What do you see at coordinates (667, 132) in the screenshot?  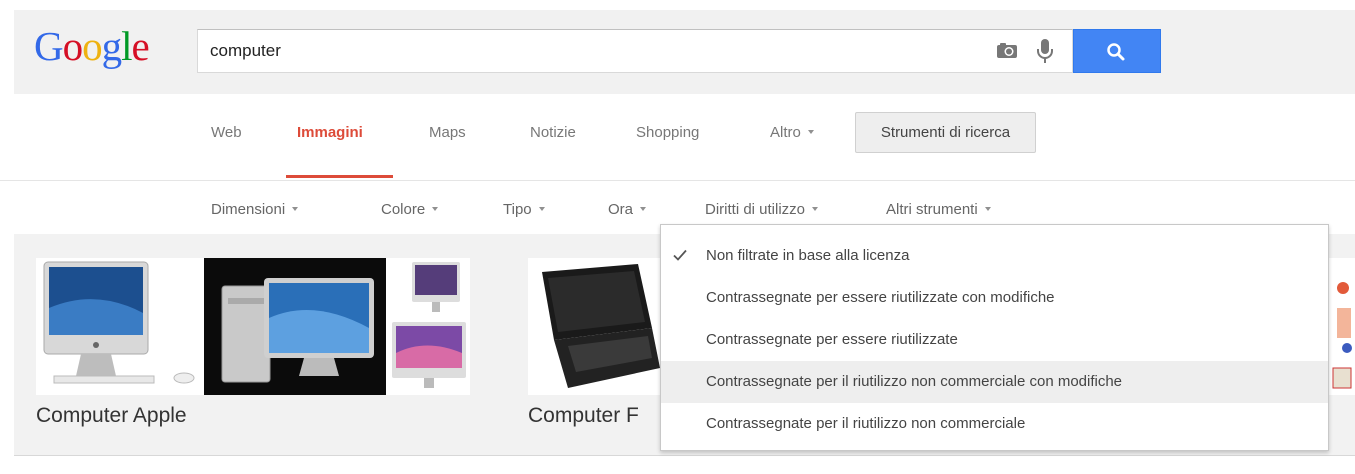 I see `tab-shopping: Shopping` at bounding box center [667, 132].